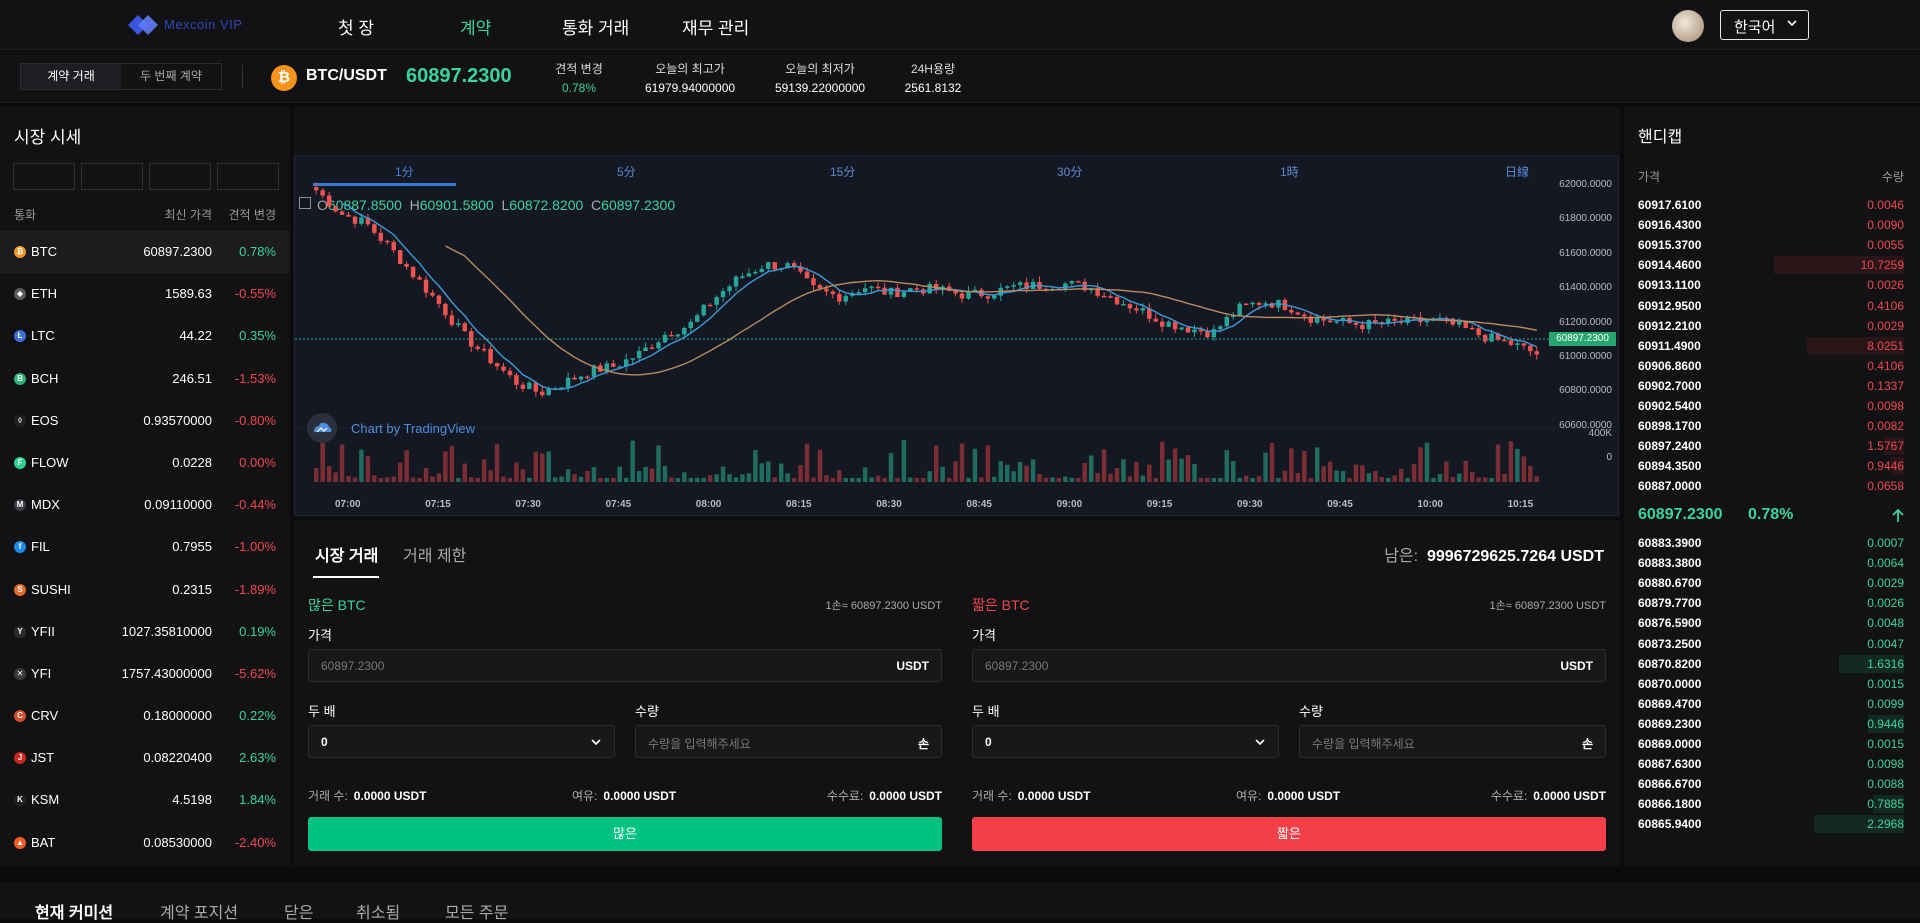  Describe the element at coordinates (192, 462) in the screenshot. I see `coin-price: 0.0228` at that location.